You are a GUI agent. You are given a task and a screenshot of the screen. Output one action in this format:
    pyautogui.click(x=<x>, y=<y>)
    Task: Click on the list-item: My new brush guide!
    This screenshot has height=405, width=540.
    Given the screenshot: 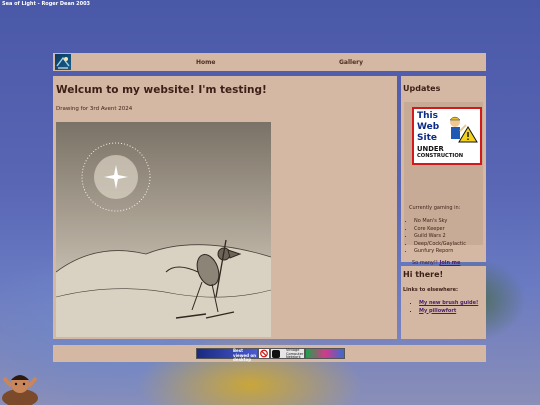 What is the action you would take?
    pyautogui.click(x=451, y=304)
    